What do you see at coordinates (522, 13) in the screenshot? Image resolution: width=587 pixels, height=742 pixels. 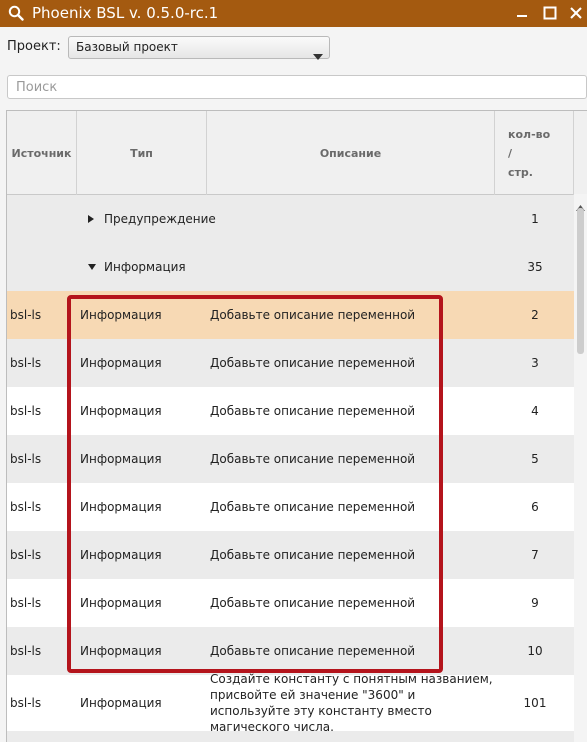 I see `minimize-icon` at bounding box center [522, 13].